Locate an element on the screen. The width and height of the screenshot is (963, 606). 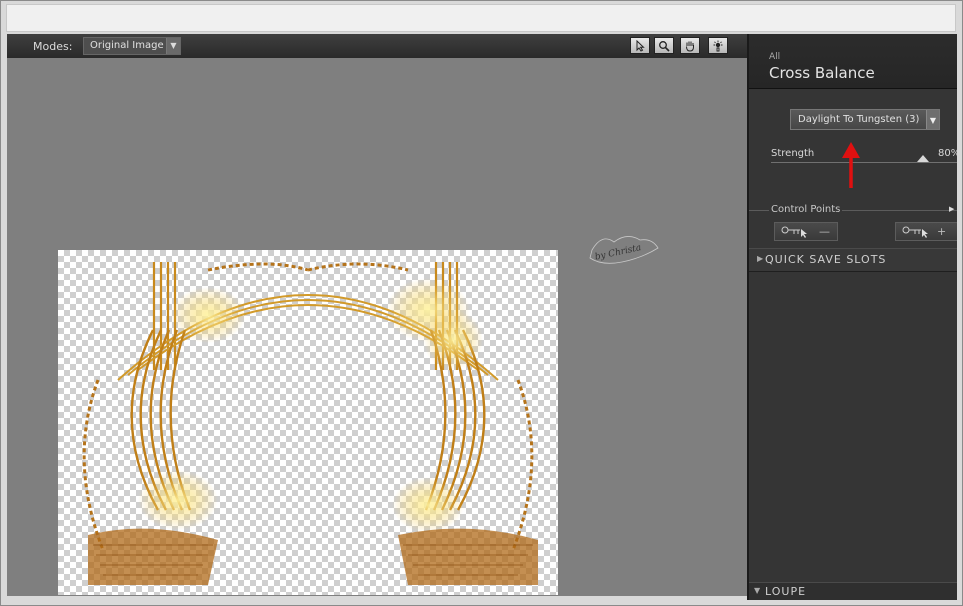
add-control-point-button: + is located at coordinates (926, 231).